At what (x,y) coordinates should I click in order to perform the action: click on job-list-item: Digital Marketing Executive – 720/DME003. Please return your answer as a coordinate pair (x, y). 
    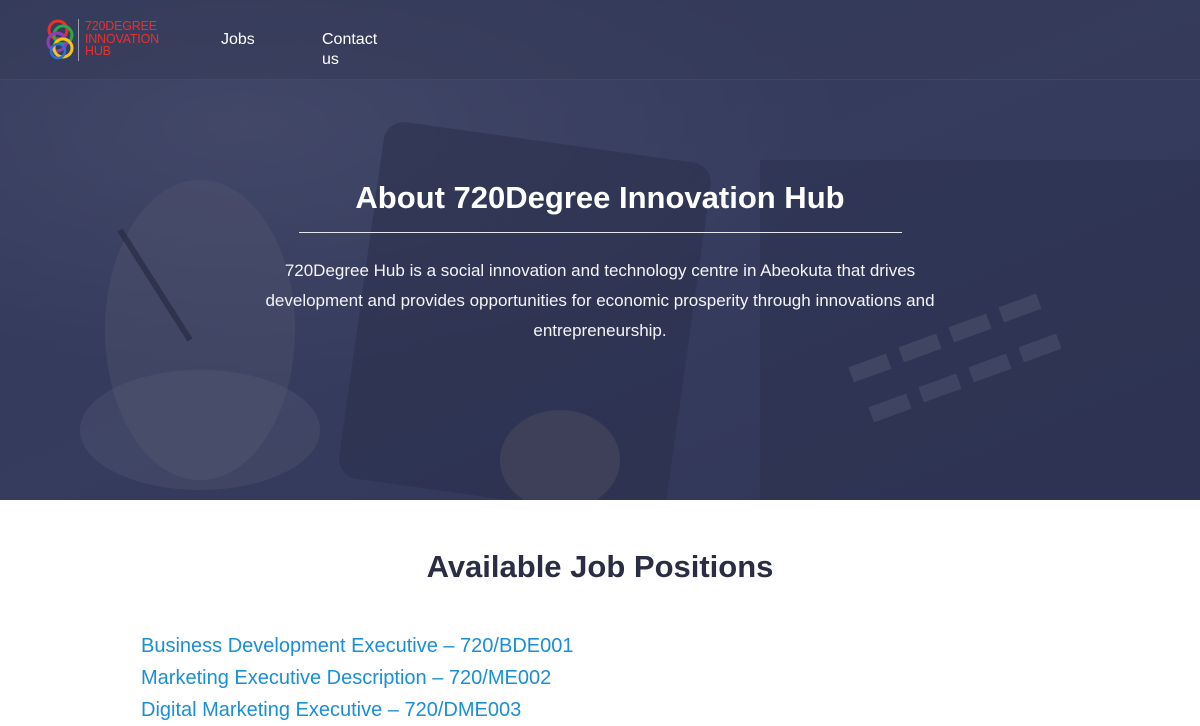
    Looking at the image, I should click on (357, 710).